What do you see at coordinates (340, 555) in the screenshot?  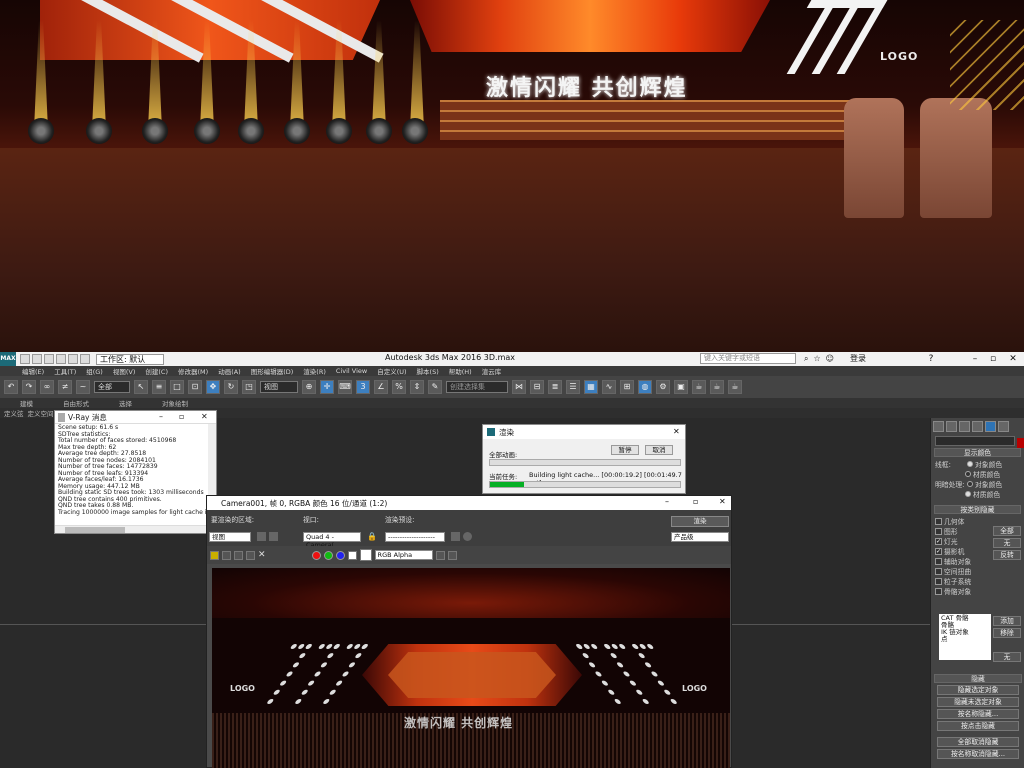 I see `blue-channel-icon` at bounding box center [340, 555].